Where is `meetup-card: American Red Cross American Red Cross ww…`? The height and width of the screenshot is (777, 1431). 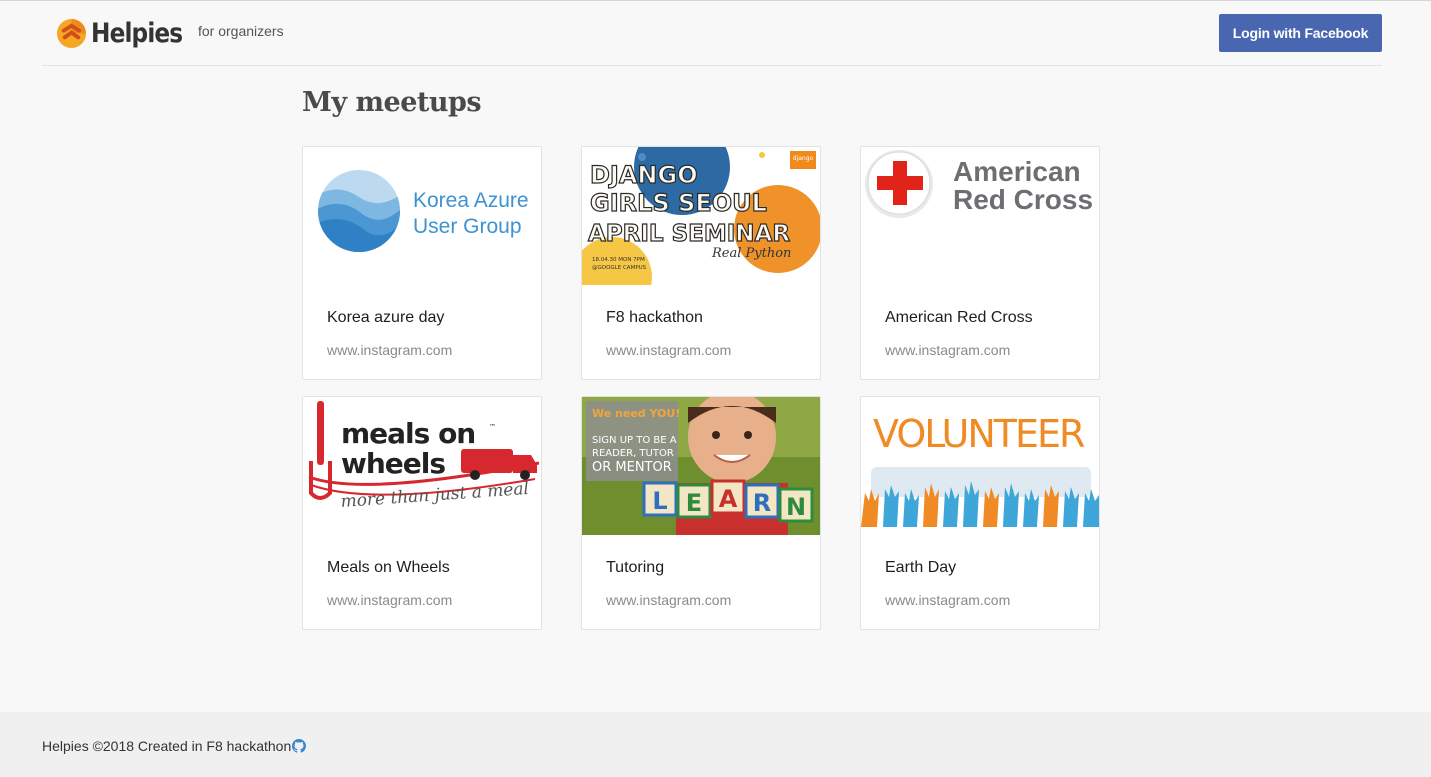 meetup-card: American Red Cross American Red Cross ww… is located at coordinates (980, 263).